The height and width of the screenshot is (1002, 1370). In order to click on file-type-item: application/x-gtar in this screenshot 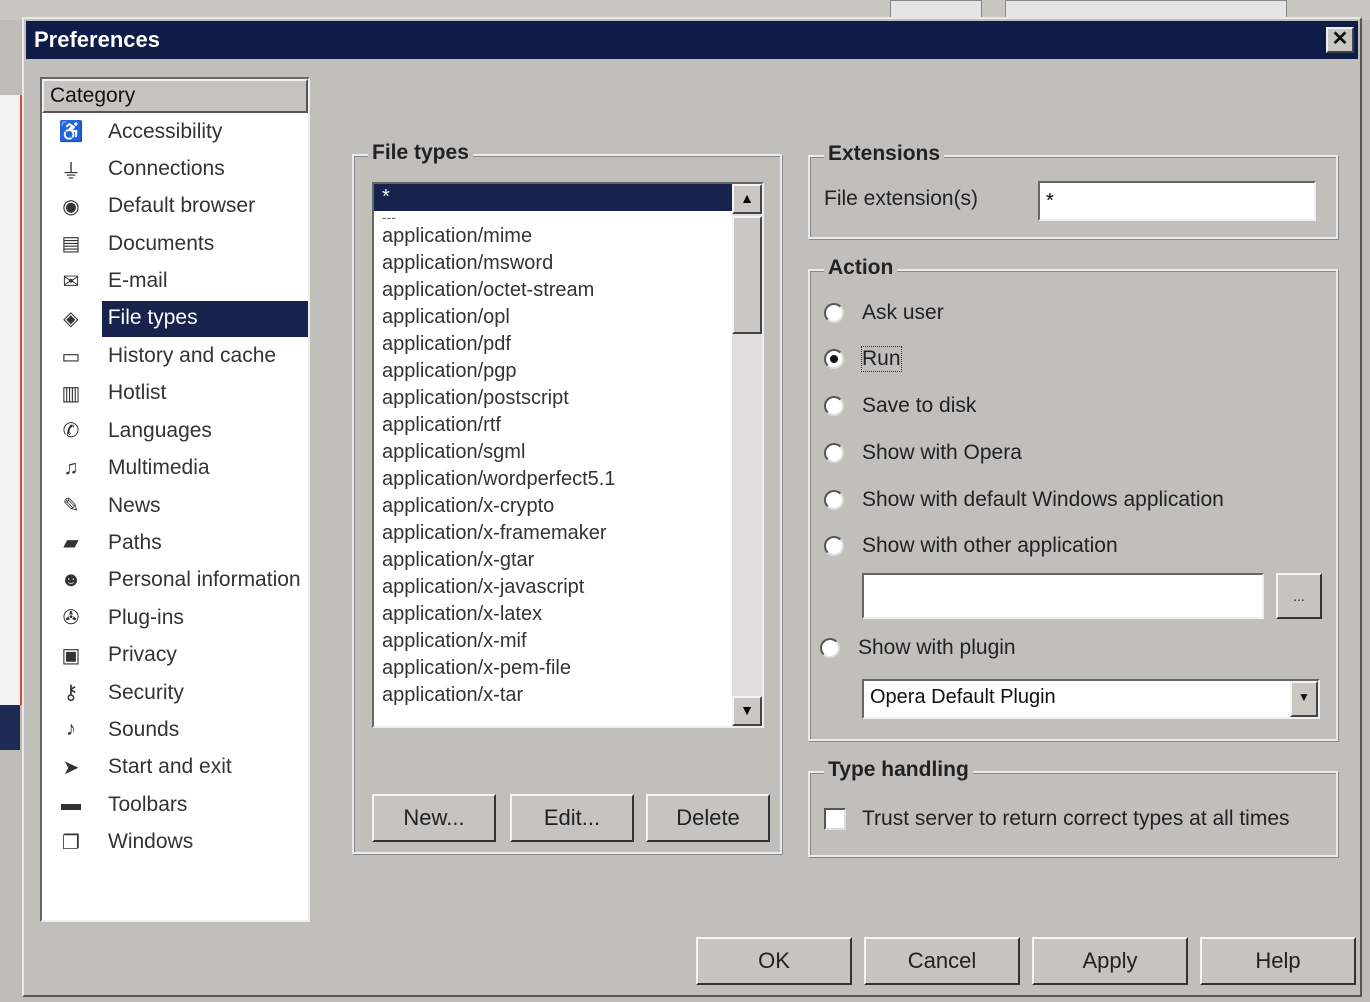, I will do `click(554, 560)`.